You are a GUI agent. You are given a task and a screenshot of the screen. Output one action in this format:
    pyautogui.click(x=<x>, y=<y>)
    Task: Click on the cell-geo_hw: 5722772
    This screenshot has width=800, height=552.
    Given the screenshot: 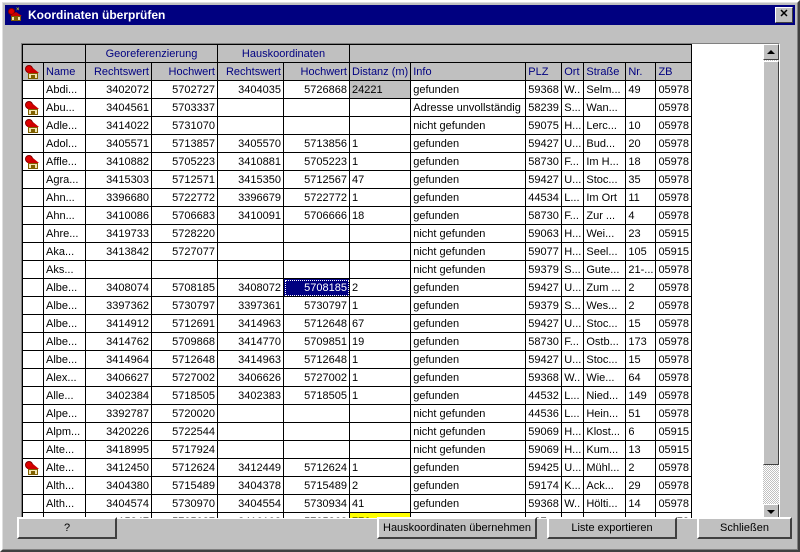 What is the action you would take?
    pyautogui.click(x=184, y=197)
    